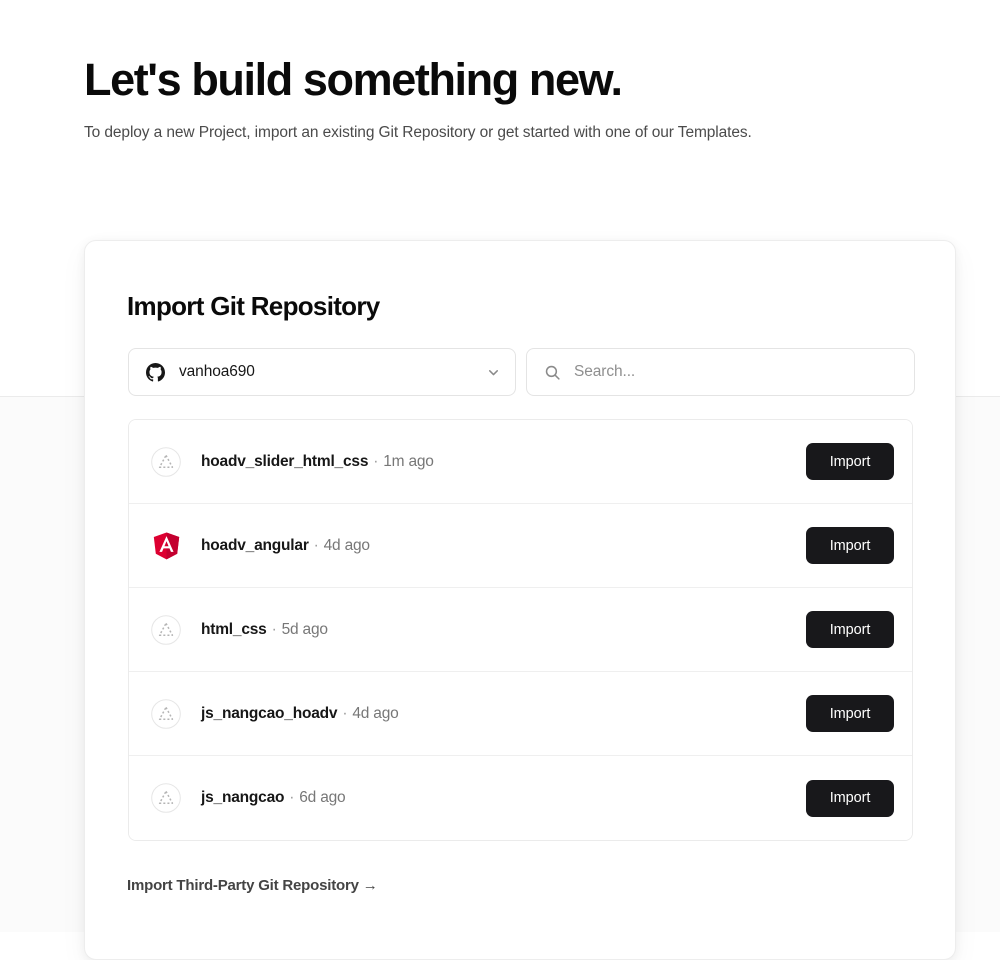 This screenshot has width=1000, height=960. What do you see at coordinates (503, 462) in the screenshot?
I see `repository-meta: hoadv_slider_html_css · 1m ago` at bounding box center [503, 462].